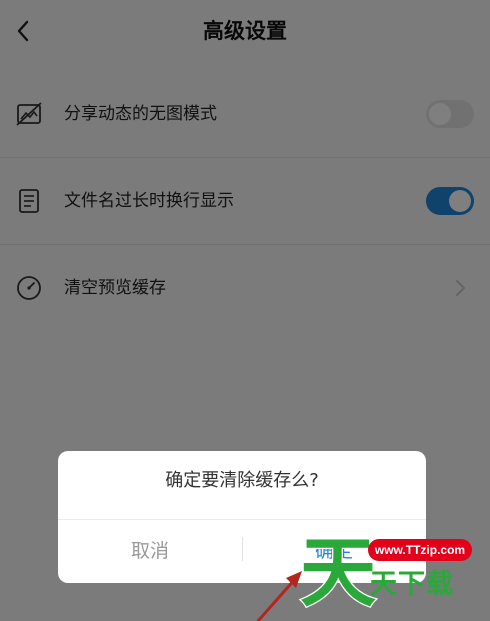 The width and height of the screenshot is (490, 621). I want to click on dialog-message: 确定要清除缓存么?, so click(242, 480).